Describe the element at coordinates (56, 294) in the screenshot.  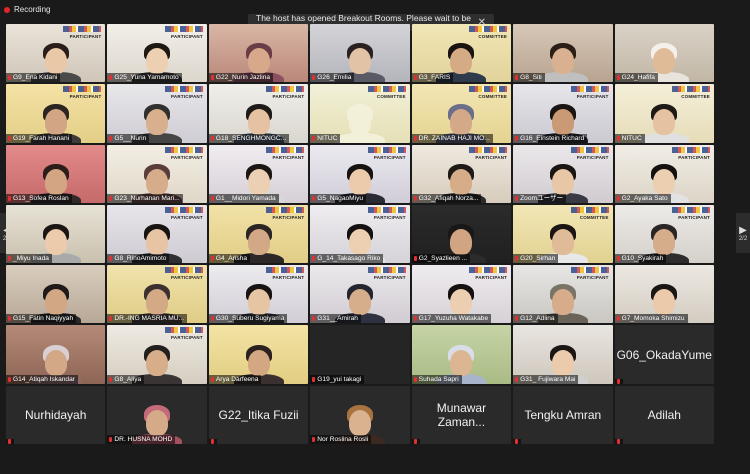
I see `participant-tile: G15_Fatin Naqiyyah` at that location.